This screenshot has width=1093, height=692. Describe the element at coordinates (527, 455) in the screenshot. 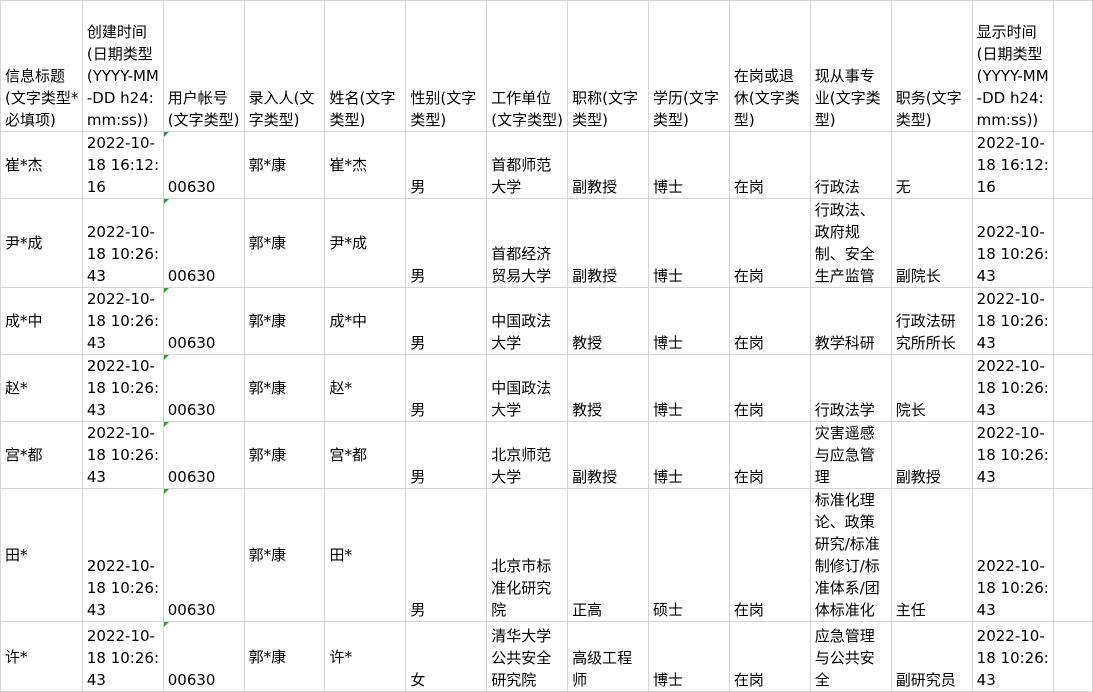

I see `table-cell: 北京师范大学` at that location.